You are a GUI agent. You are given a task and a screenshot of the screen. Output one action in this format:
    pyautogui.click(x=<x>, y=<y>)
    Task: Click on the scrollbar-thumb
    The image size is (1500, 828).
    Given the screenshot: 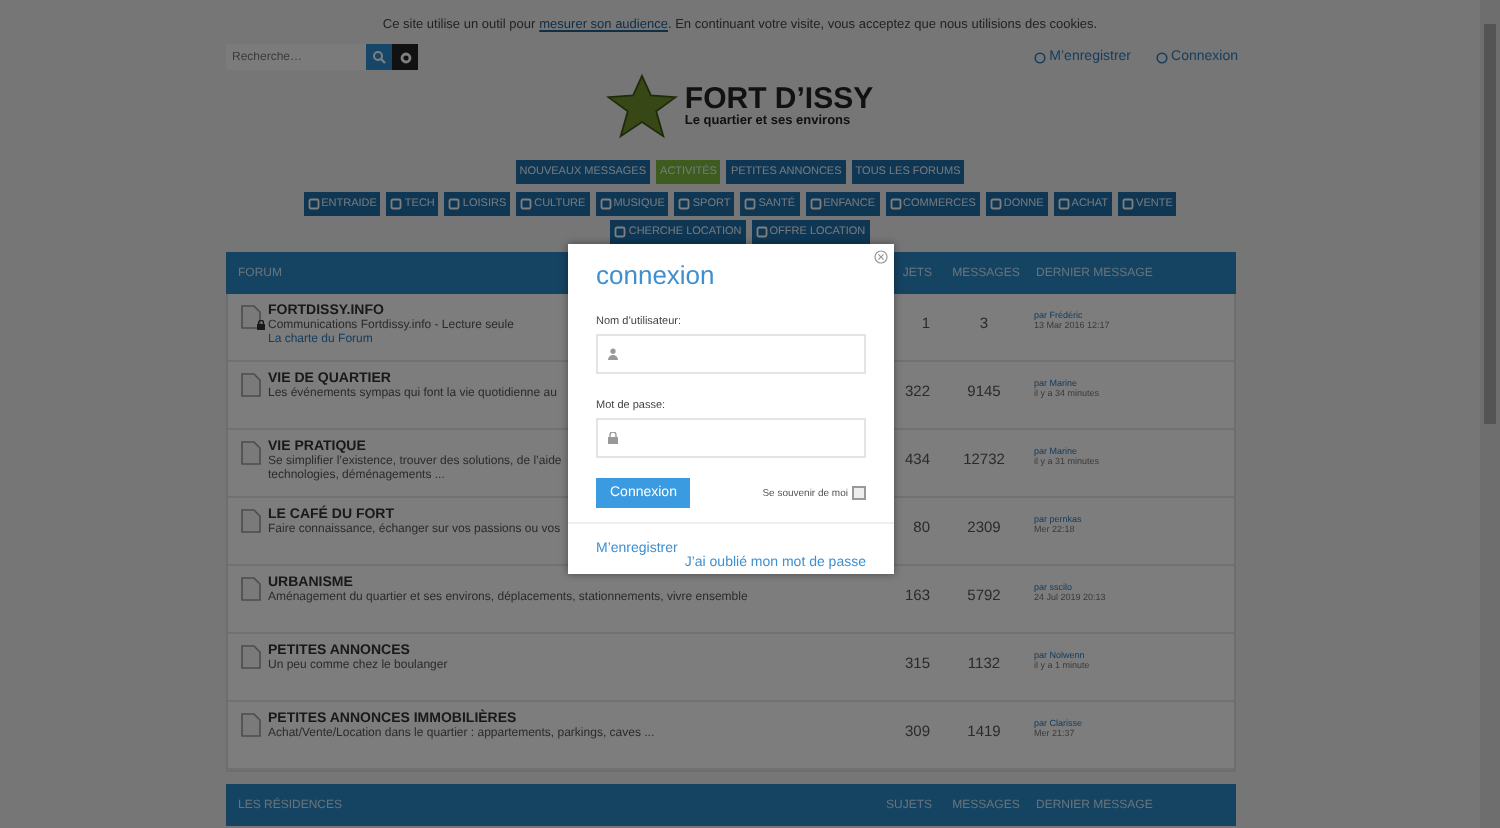 What is the action you would take?
    pyautogui.click(x=1490, y=224)
    